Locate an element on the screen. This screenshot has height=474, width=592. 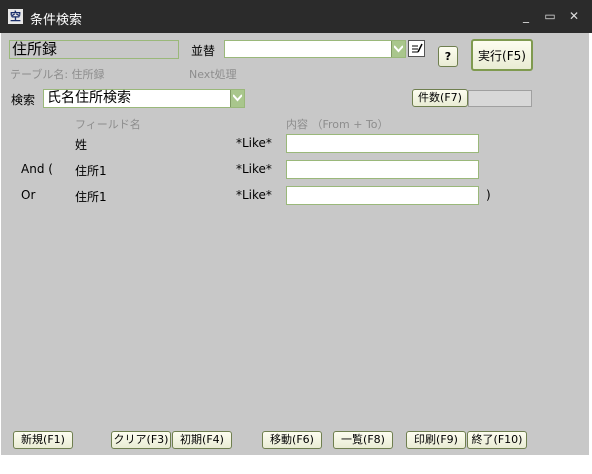
minimize-button: _ is located at coordinates (526, 16).